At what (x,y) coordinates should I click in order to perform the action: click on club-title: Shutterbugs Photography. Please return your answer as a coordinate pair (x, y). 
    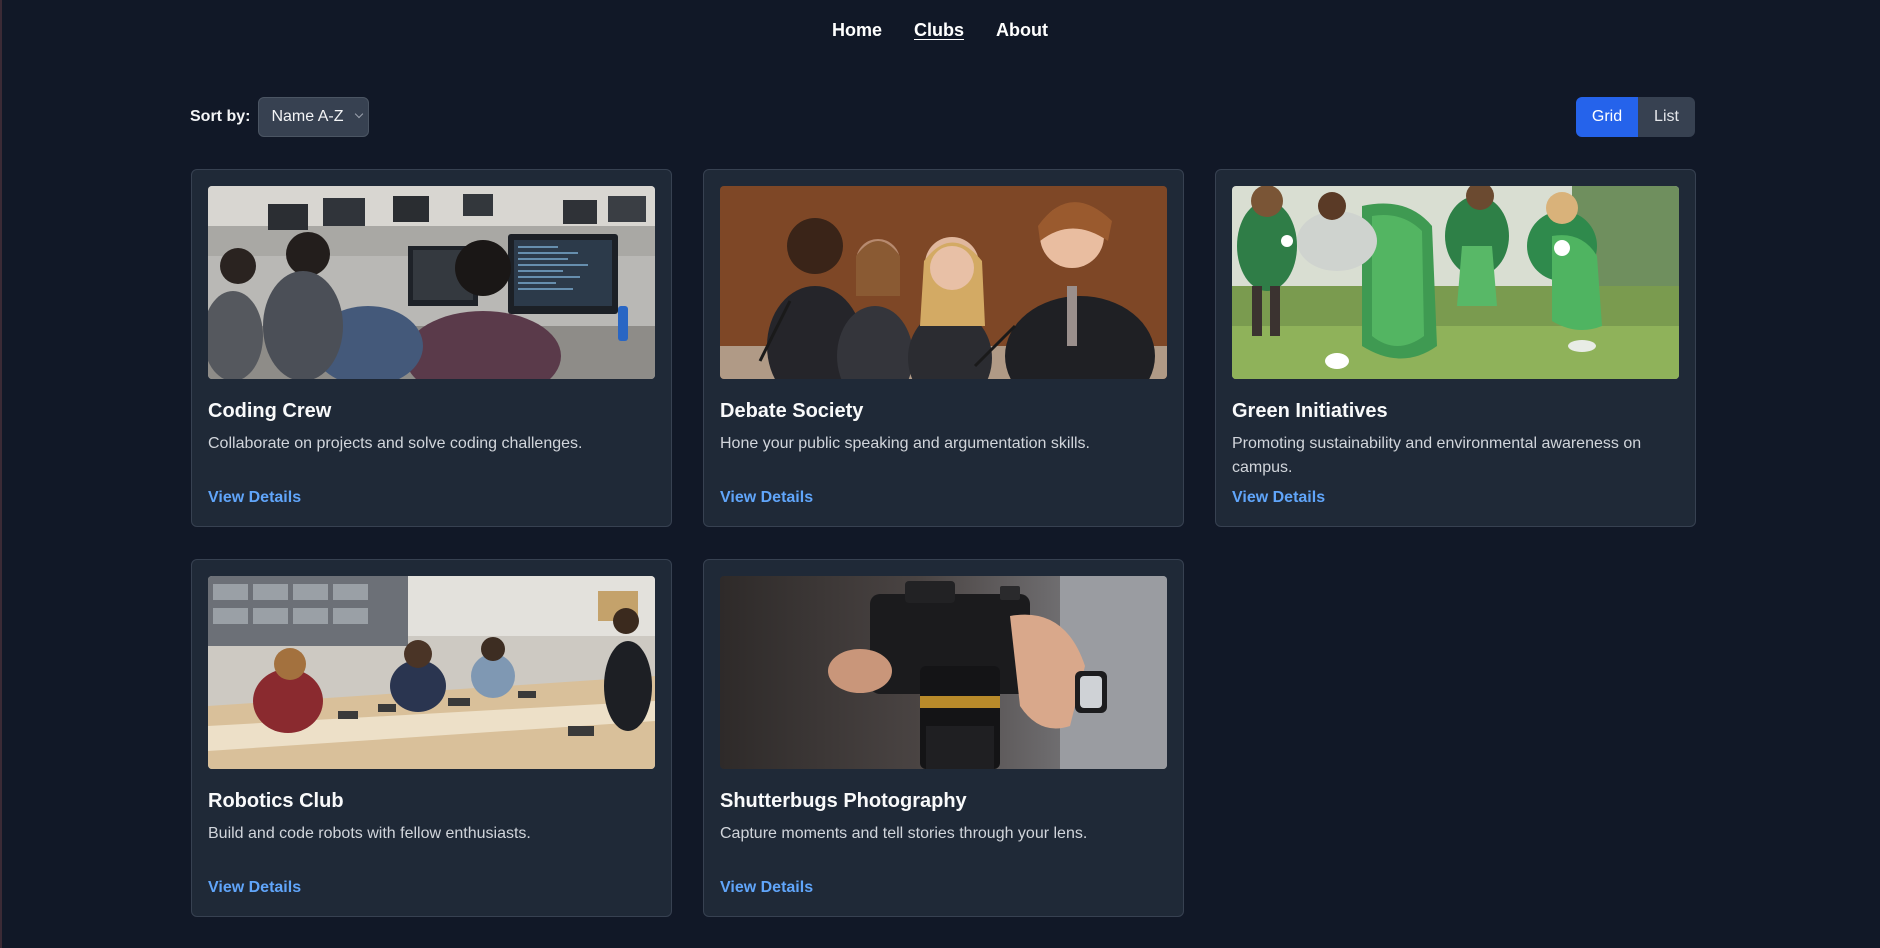
    Looking at the image, I should click on (843, 801).